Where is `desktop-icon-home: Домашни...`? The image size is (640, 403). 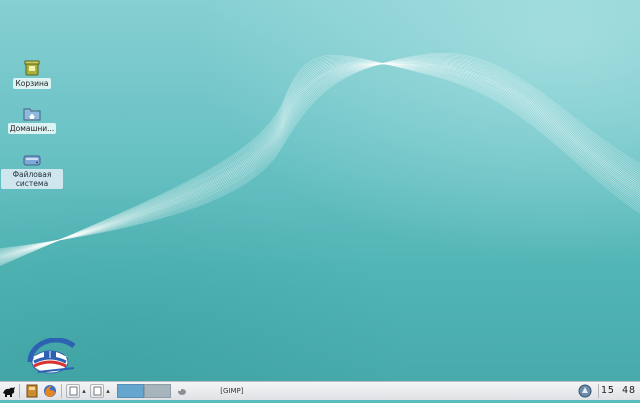
desktop-icon-home: Домашни... is located at coordinates (32, 119).